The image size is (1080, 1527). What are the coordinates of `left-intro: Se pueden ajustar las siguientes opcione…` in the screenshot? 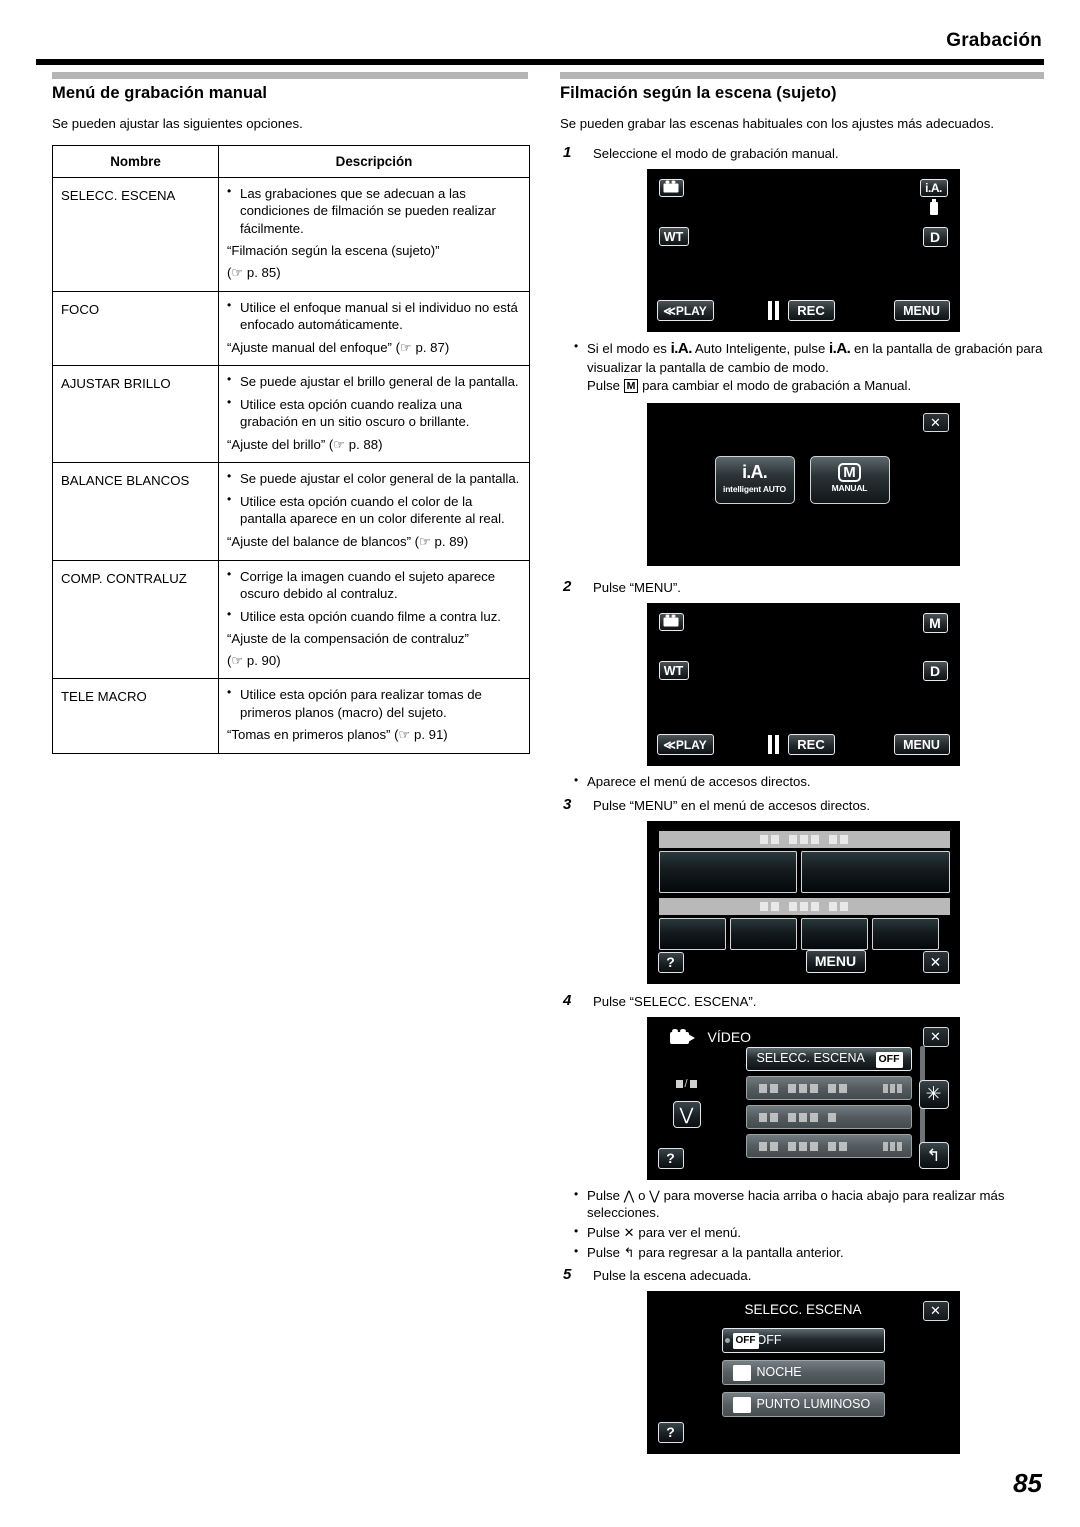 It's located at (177, 123).